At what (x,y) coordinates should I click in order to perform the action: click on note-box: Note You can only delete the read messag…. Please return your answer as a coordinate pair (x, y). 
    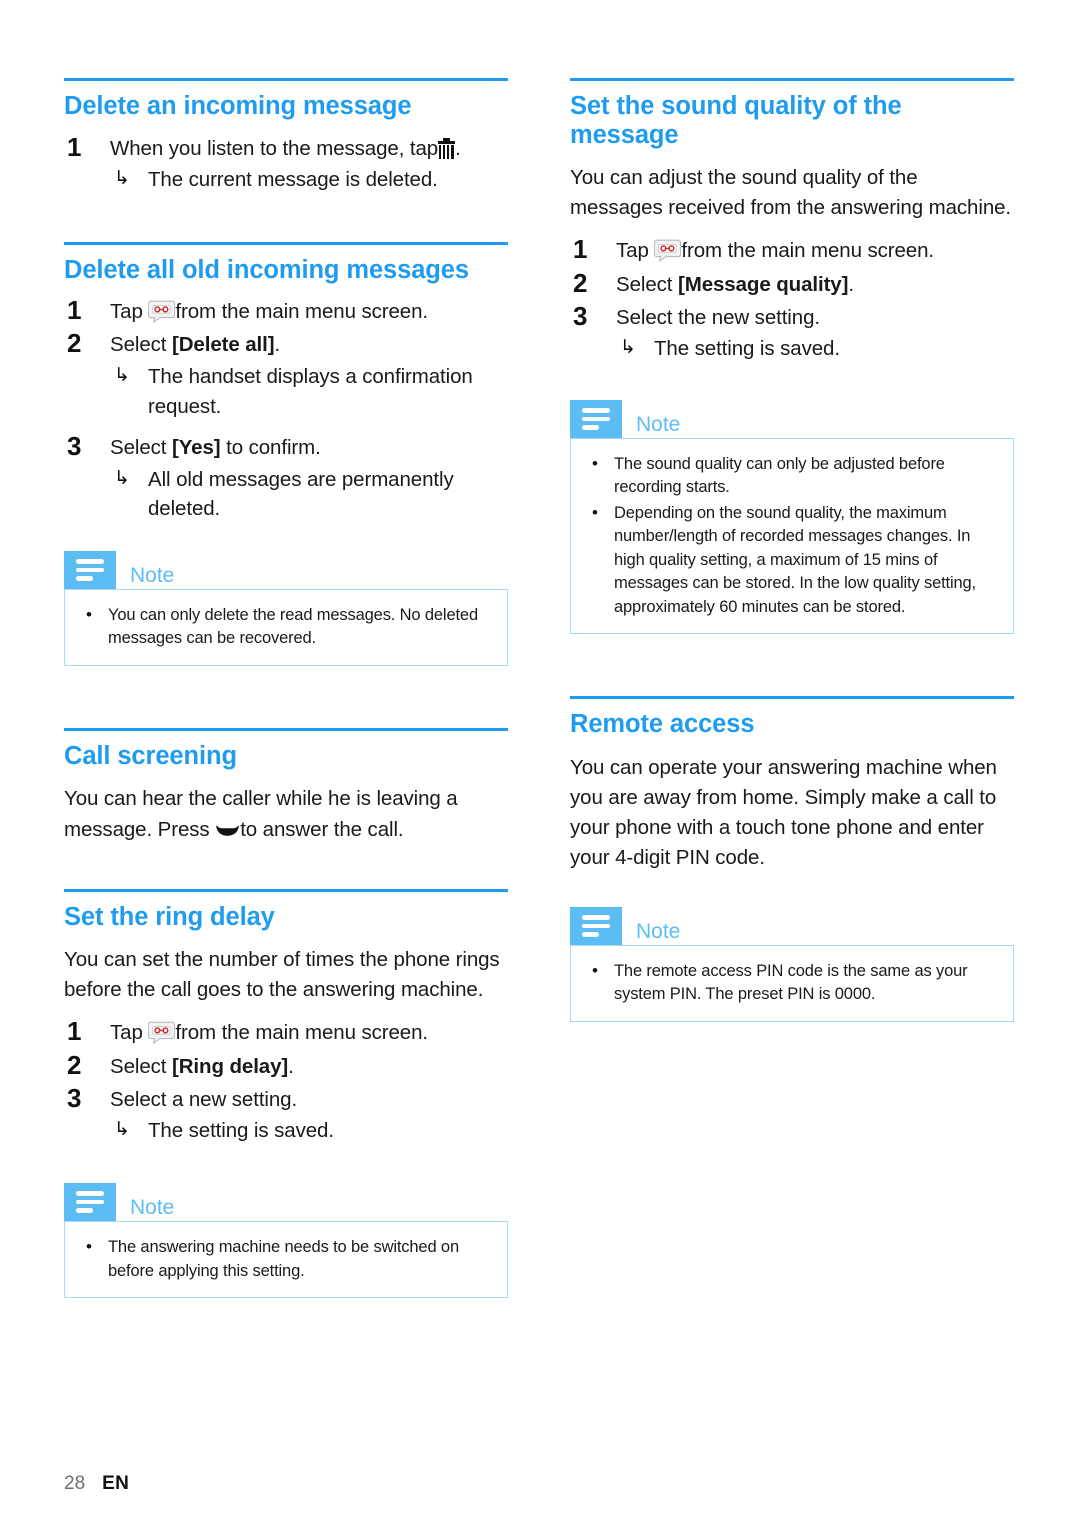
    Looking at the image, I should click on (286, 608).